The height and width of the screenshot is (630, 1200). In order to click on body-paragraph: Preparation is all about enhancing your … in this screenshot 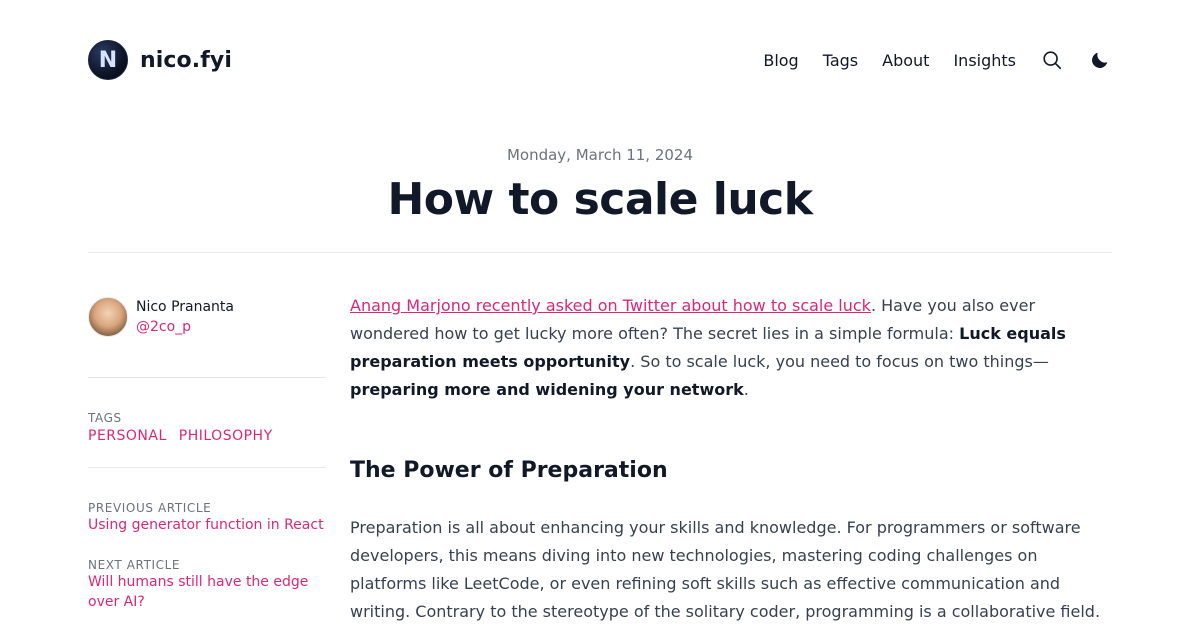, I will do `click(725, 569)`.